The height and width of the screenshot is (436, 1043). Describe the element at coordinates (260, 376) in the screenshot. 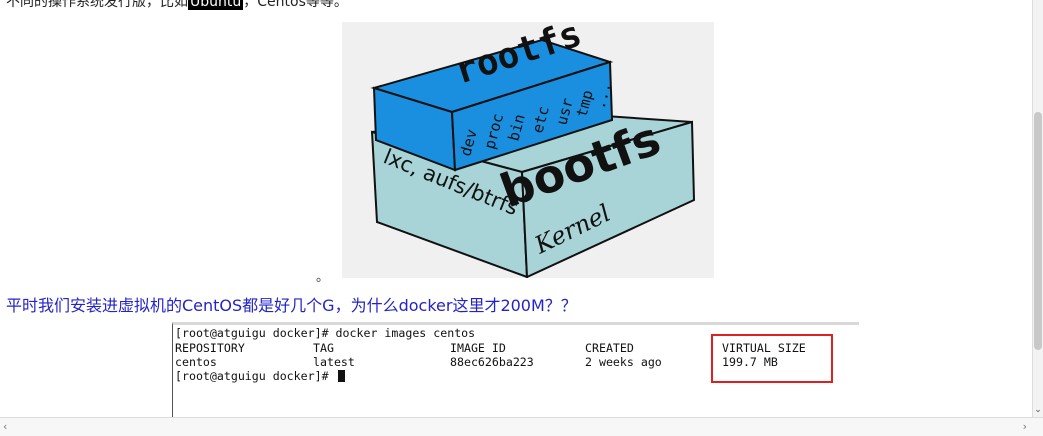

I see `terminal-prompt-line: [root@atguigu docker]#` at that location.